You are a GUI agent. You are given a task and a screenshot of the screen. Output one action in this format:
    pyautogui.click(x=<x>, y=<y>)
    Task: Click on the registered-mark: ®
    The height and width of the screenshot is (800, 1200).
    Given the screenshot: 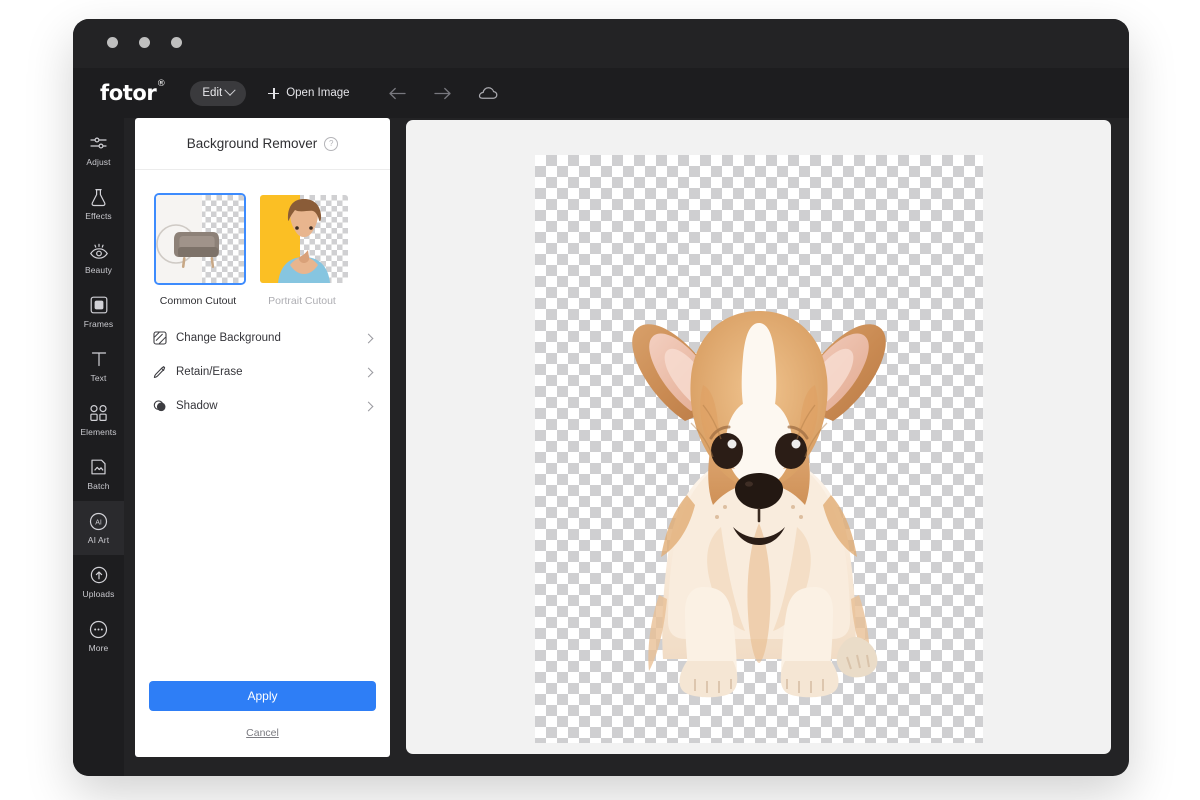 What is the action you would take?
    pyautogui.click(x=161, y=84)
    